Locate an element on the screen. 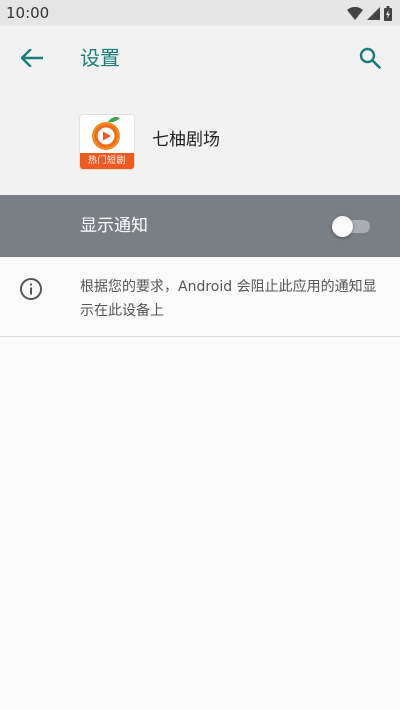 This screenshot has width=400, height=710. back-button is located at coordinates (32, 58).